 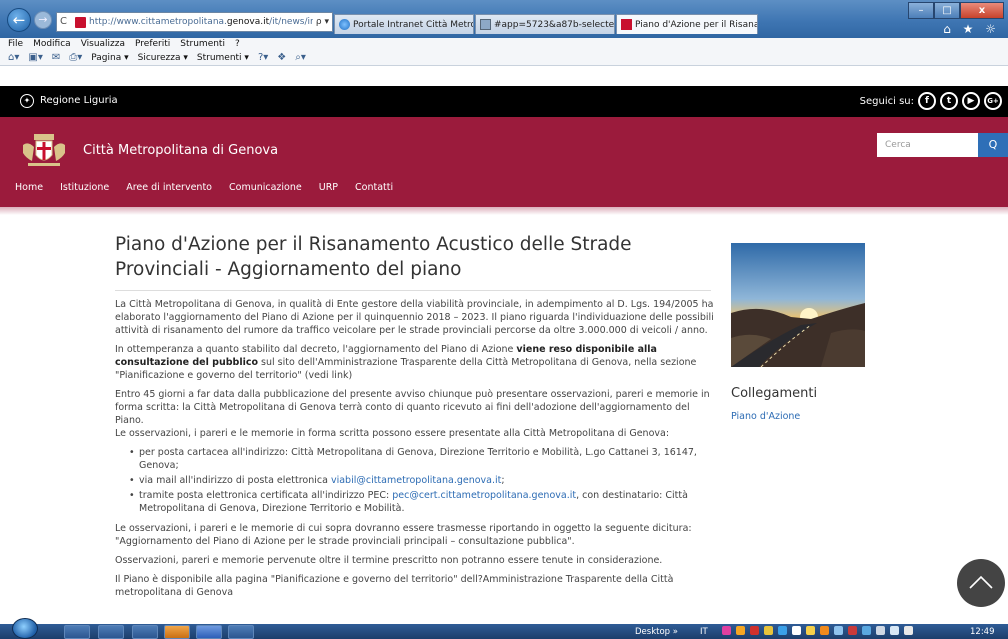 What do you see at coordinates (177, 632) in the screenshot?
I see `taskbar-outlook-icon` at bounding box center [177, 632].